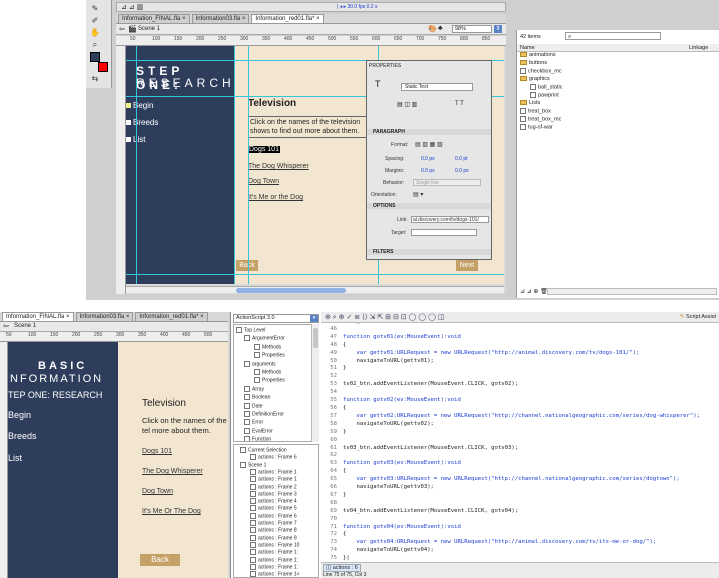 This screenshot has width=719, height=578. Describe the element at coordinates (278, 166) in the screenshot. I see `link-dog-whisperer: The Dog Whisperer` at that location.